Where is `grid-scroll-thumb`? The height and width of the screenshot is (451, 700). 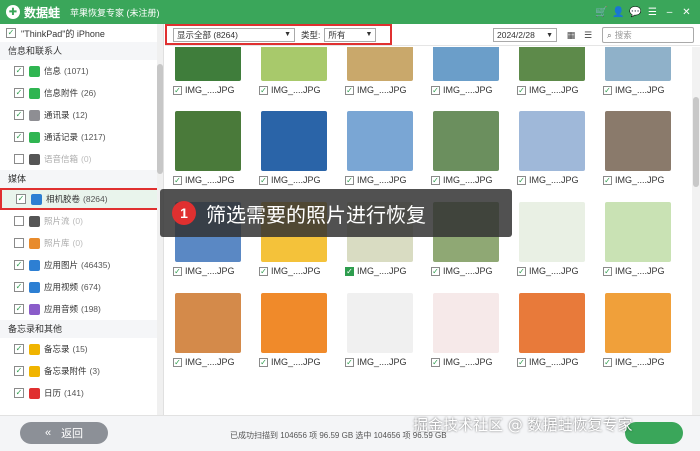 grid-scroll-thumb is located at coordinates (696, 142).